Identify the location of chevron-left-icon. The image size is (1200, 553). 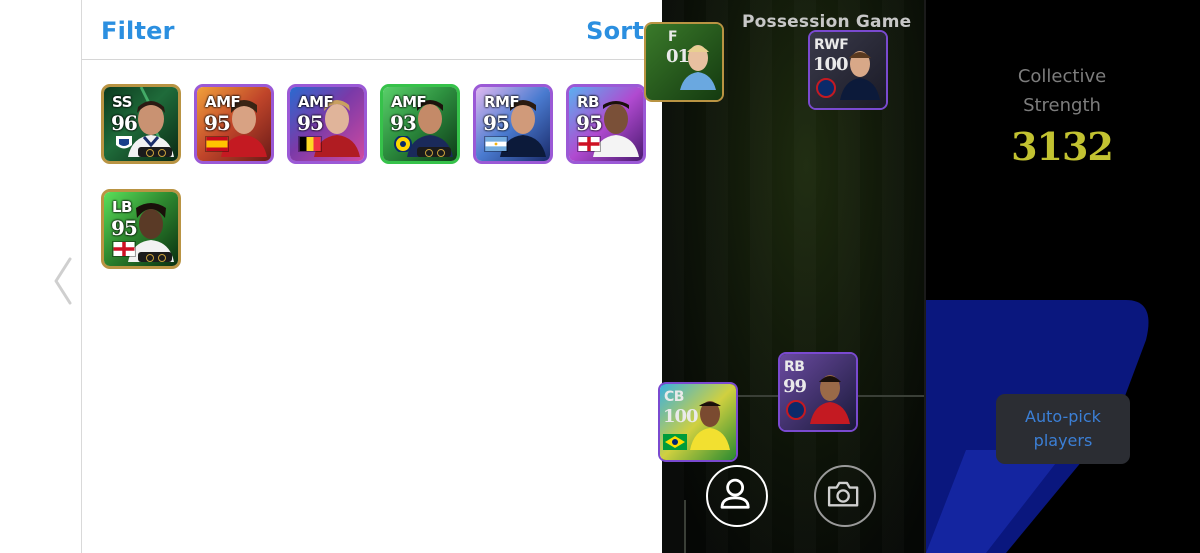
(62, 281).